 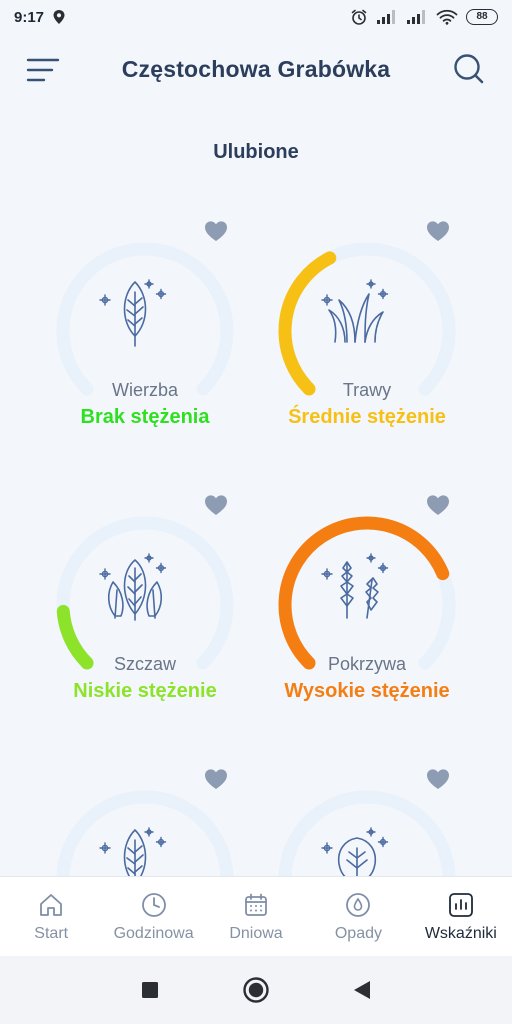 I want to click on pollen-card-wierzba: Wierzba Brak stężenia, so click(x=145, y=335).